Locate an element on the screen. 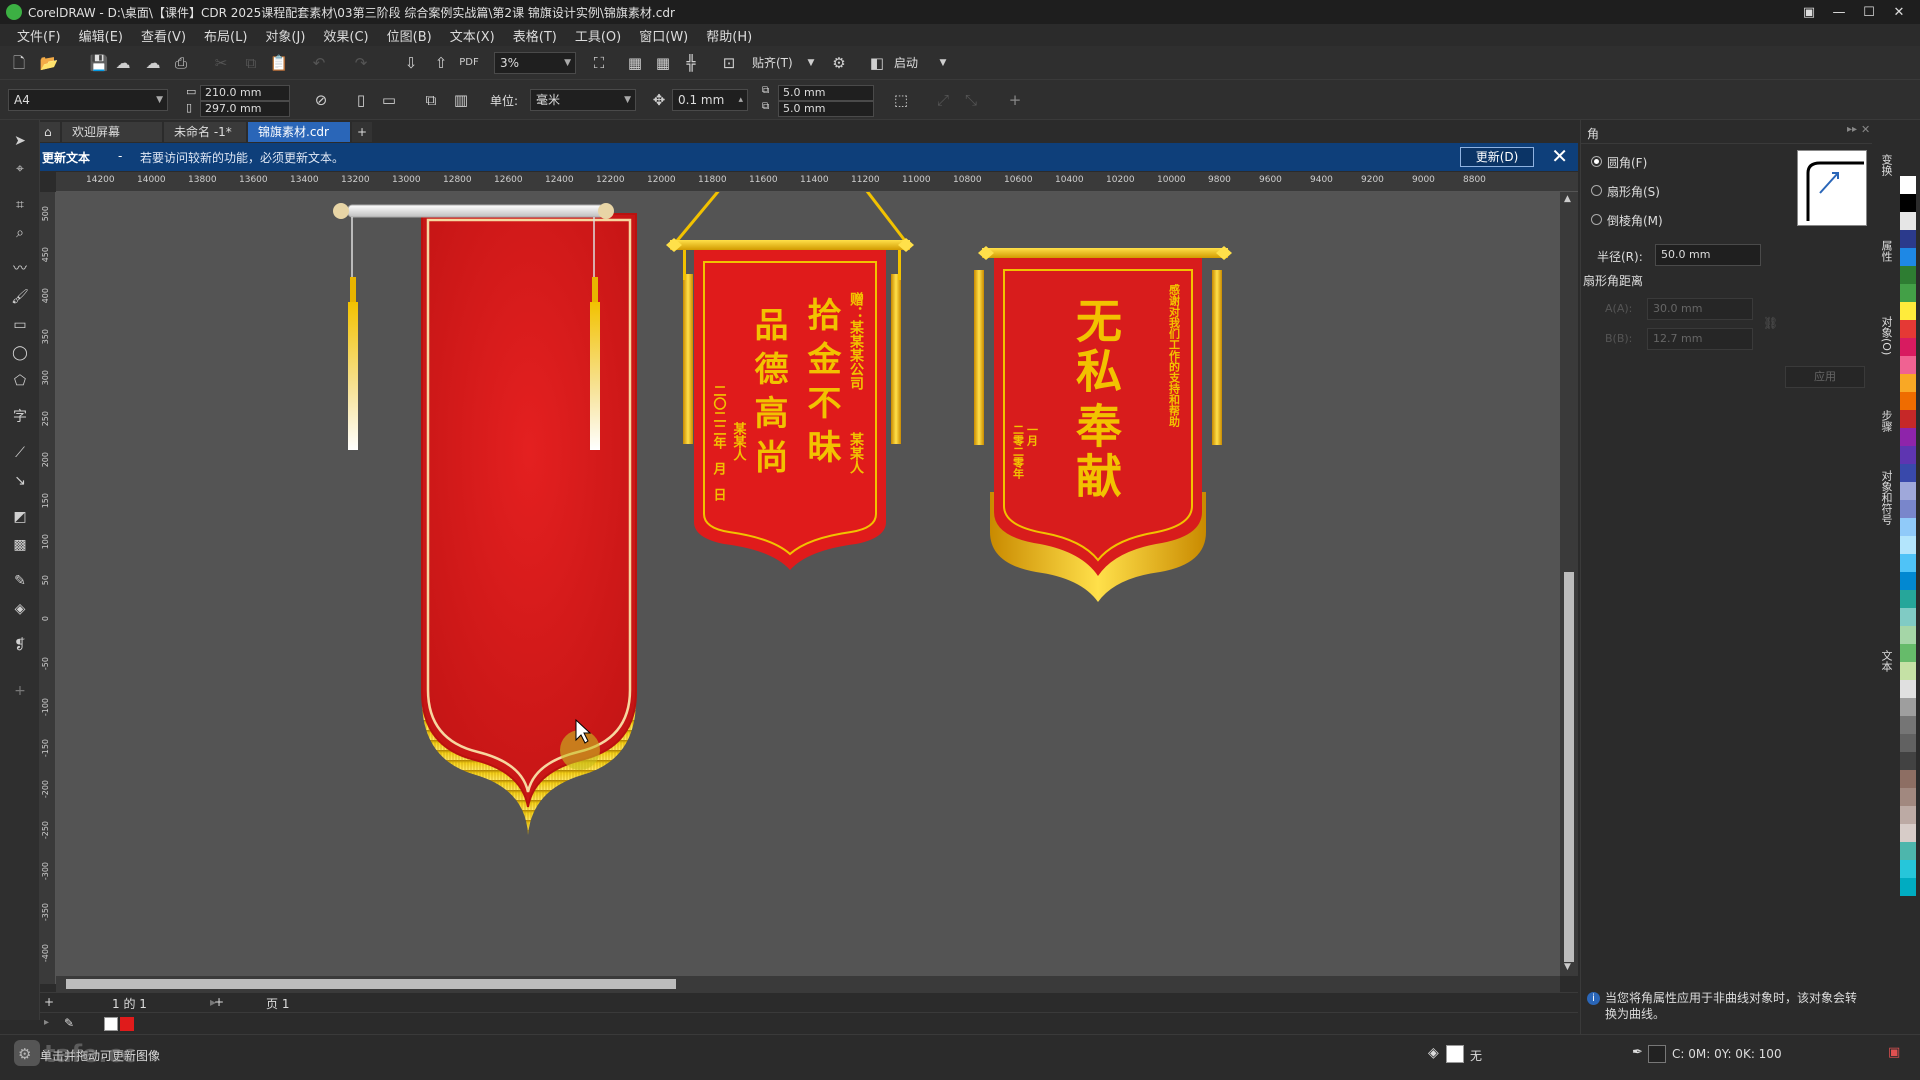 The height and width of the screenshot is (1080, 1920). radius-input: 50.0 mm is located at coordinates (1708, 255).